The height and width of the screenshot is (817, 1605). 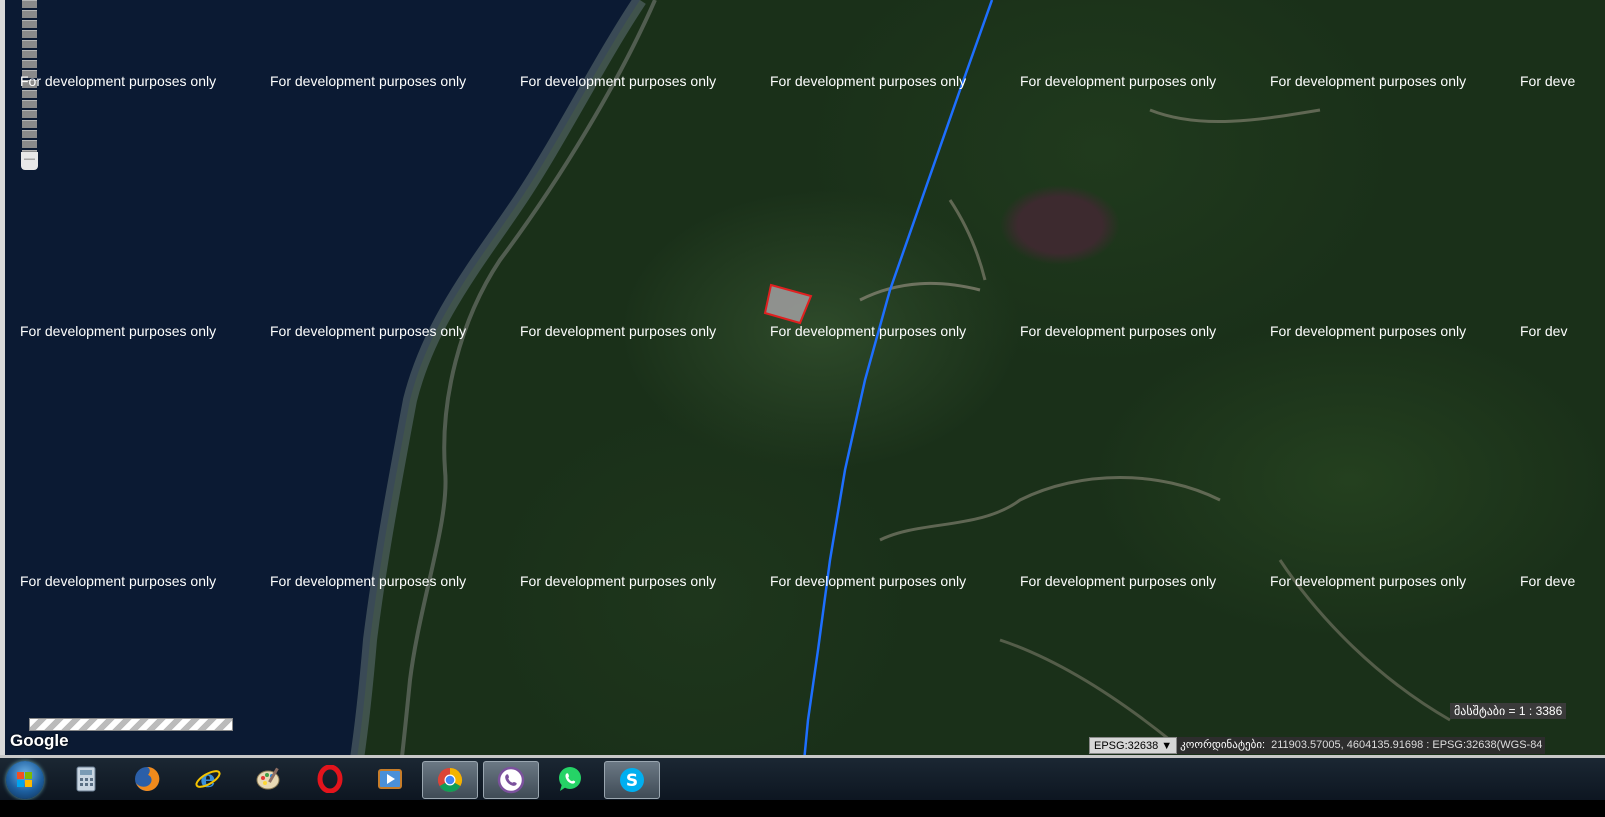 What do you see at coordinates (39, 741) in the screenshot?
I see `google-attribution: Google` at bounding box center [39, 741].